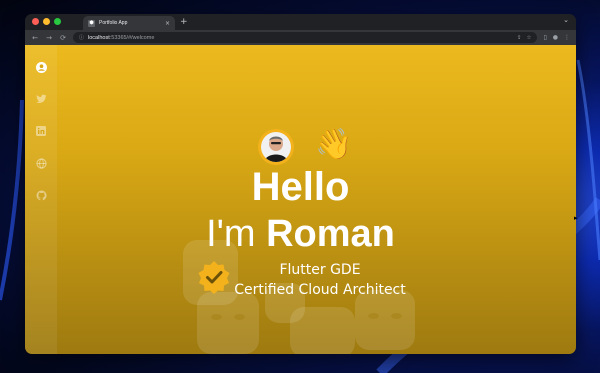  What do you see at coordinates (320, 290) in the screenshot?
I see `credential-cloud-architect: Certified Cloud Architect` at bounding box center [320, 290].